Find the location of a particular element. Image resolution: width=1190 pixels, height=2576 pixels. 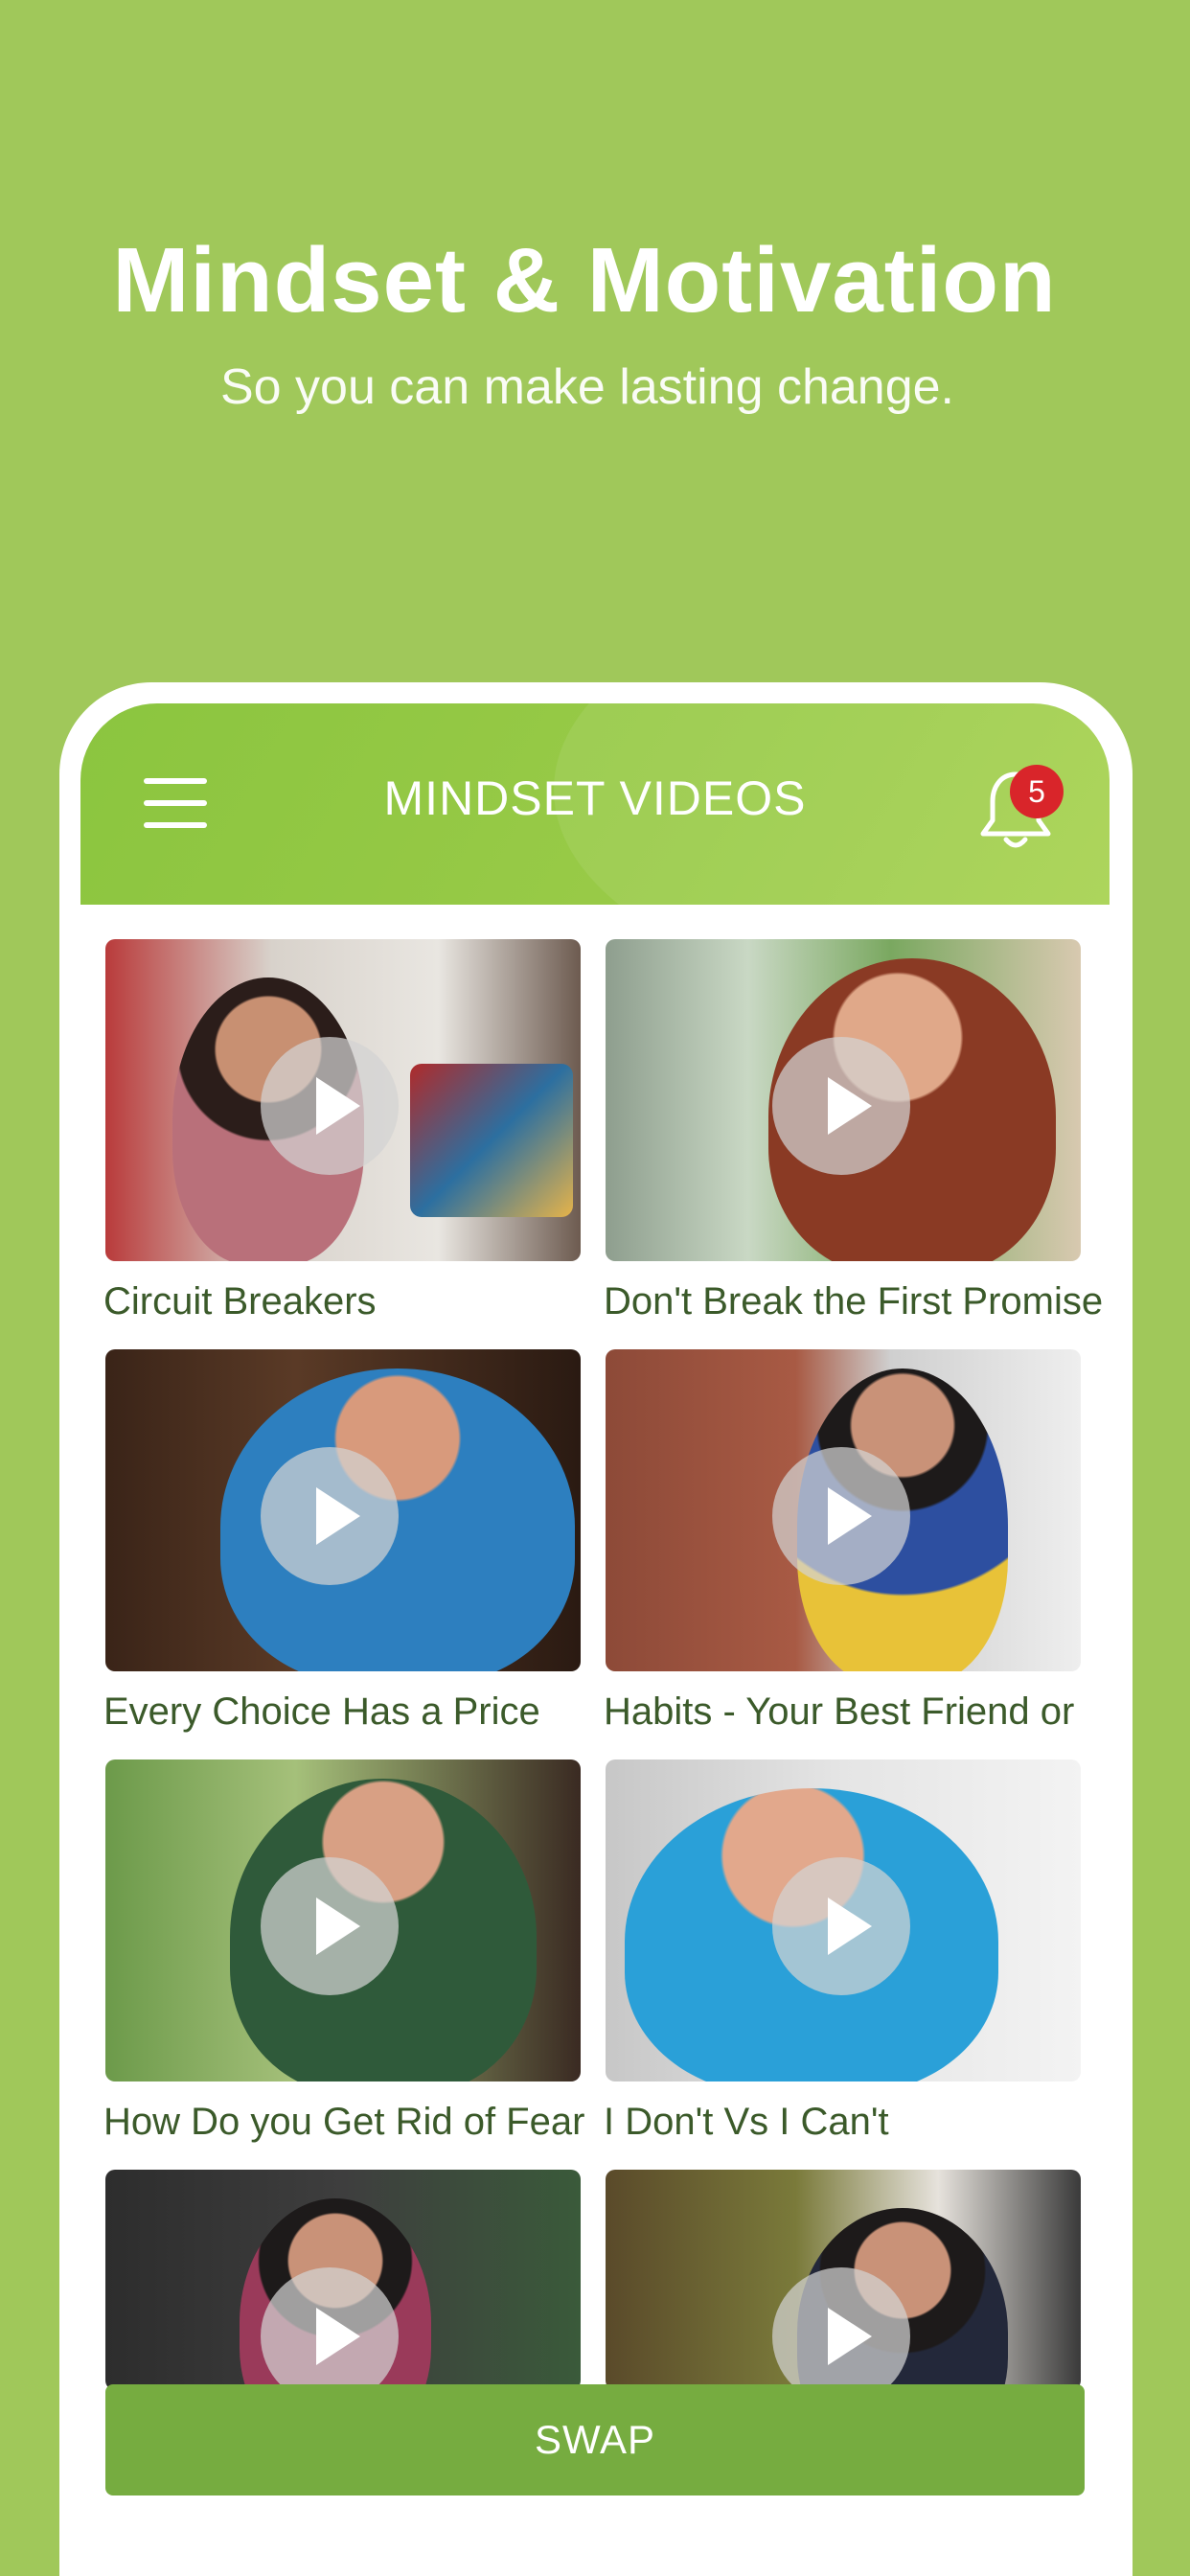

video-title: Every Choice Has a Price is located at coordinates (372, 1712).